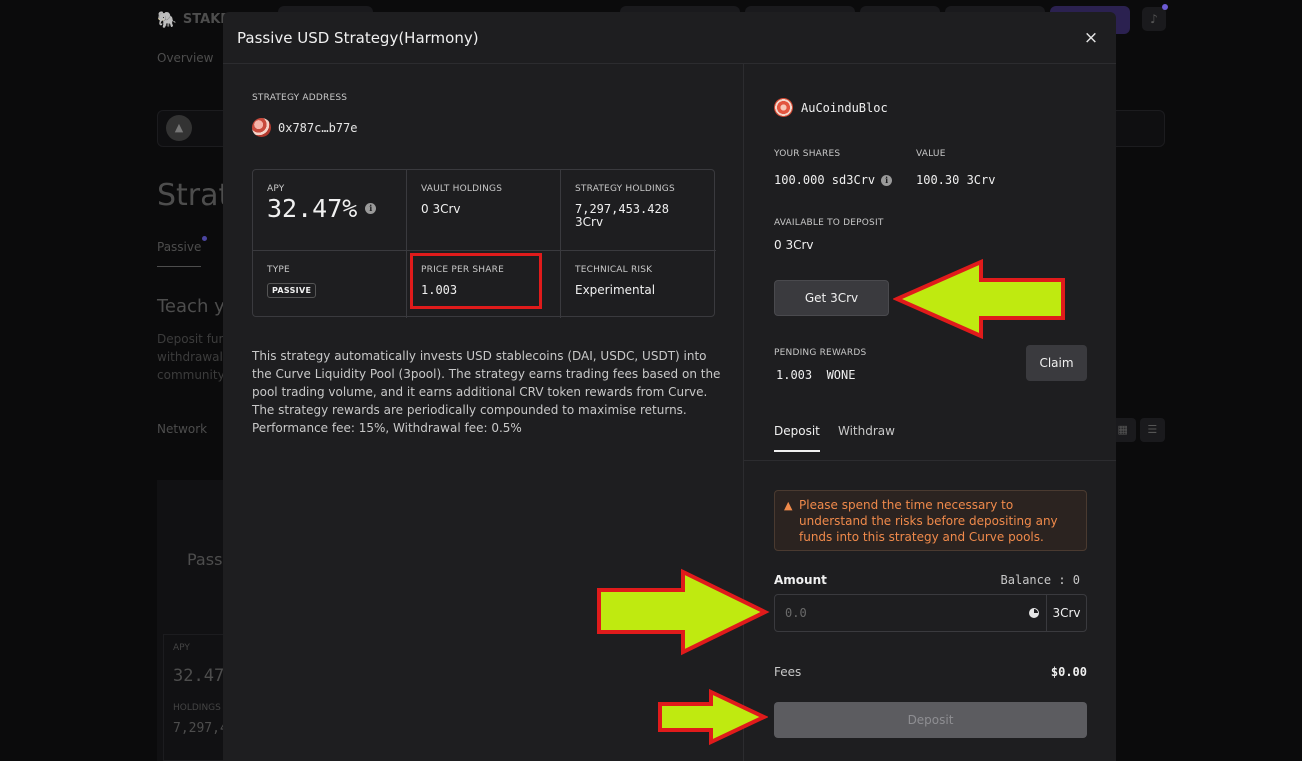  I want to click on bell-icon: ♪, so click(1155, 17).